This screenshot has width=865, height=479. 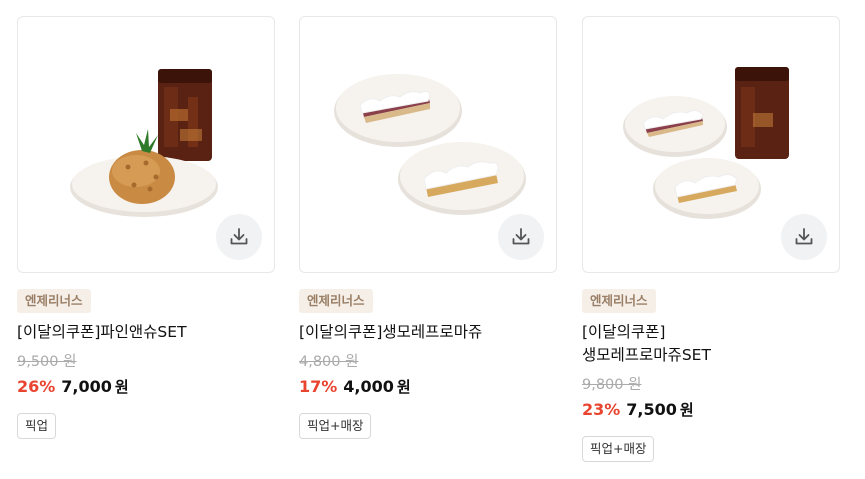 What do you see at coordinates (137, 332) in the screenshot?
I see `product-title: [이달의쿠폰]파인앤슈SET` at bounding box center [137, 332].